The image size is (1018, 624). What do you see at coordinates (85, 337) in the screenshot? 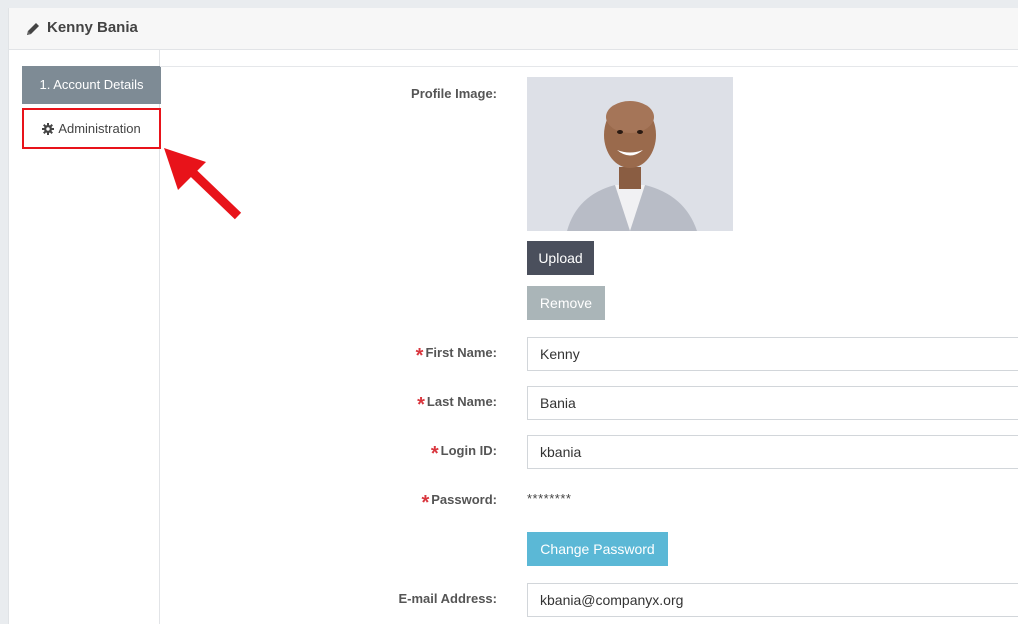
I see `sidebar: 1. Account Details Administration` at bounding box center [85, 337].